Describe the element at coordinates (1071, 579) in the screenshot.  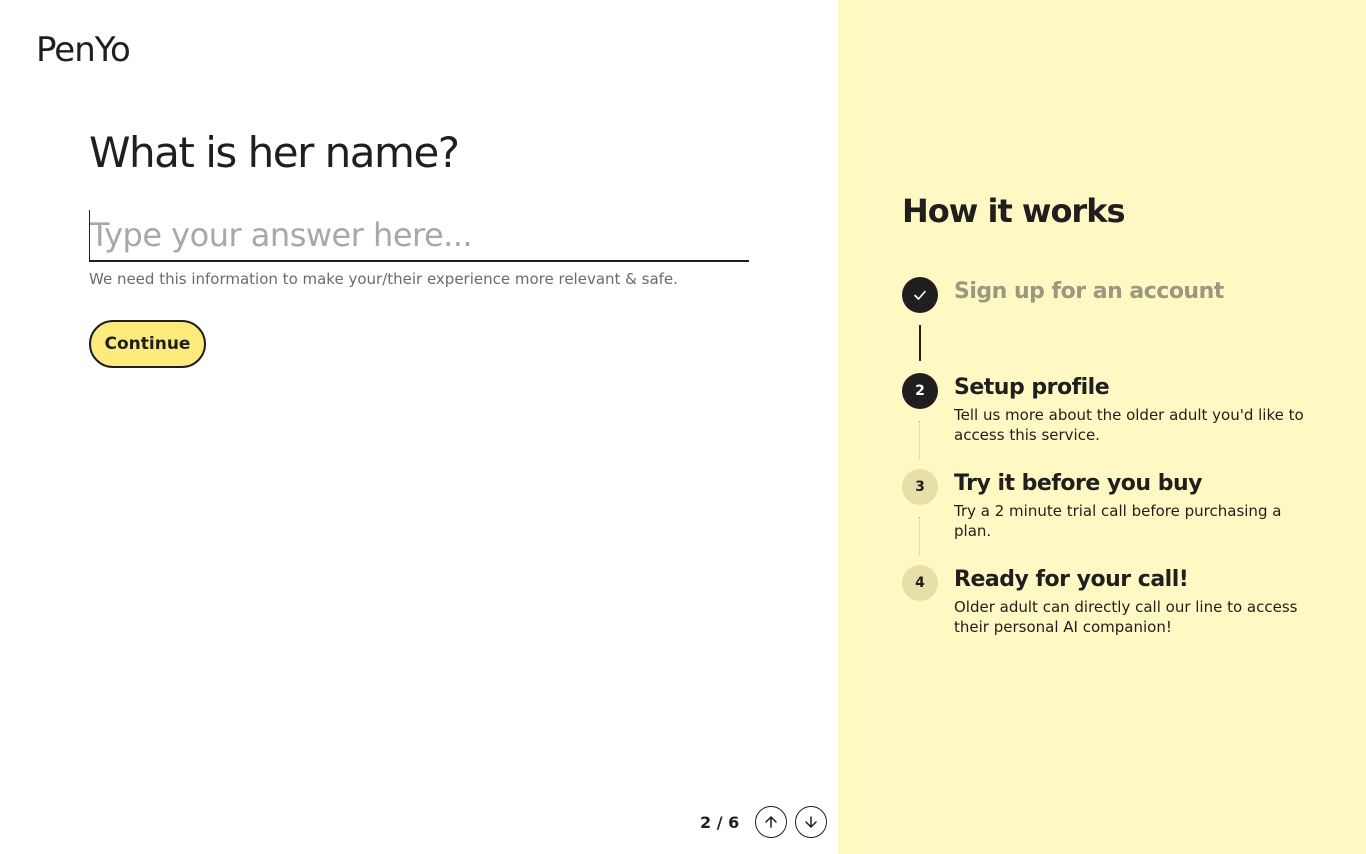
I see `step-4-title: Ready for your call!` at that location.